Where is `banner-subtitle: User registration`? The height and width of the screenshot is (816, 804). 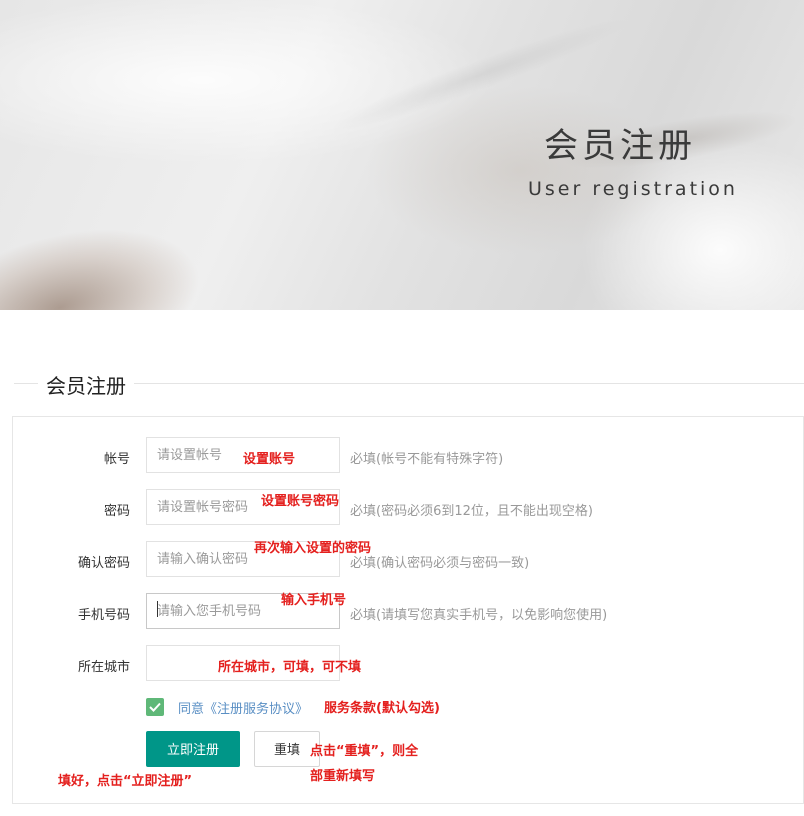 banner-subtitle: User registration is located at coordinates (633, 189).